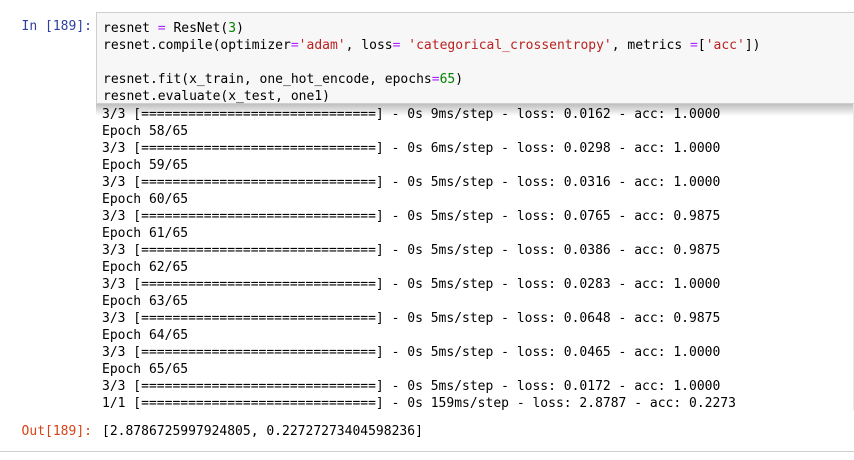 The image size is (854, 460). I want to click on code-token: 'acc', so click(725, 45).